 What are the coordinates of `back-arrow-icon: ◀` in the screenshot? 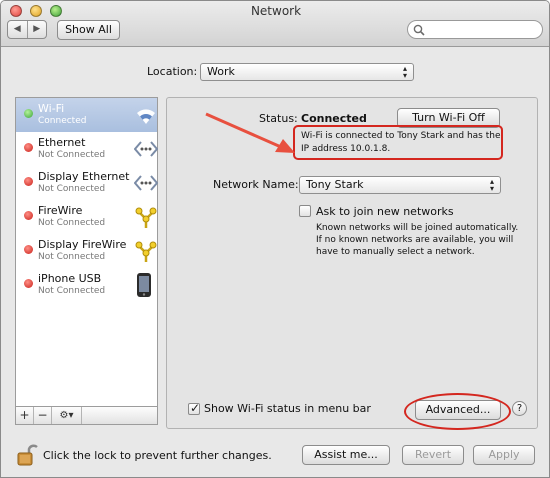 It's located at (17, 29).